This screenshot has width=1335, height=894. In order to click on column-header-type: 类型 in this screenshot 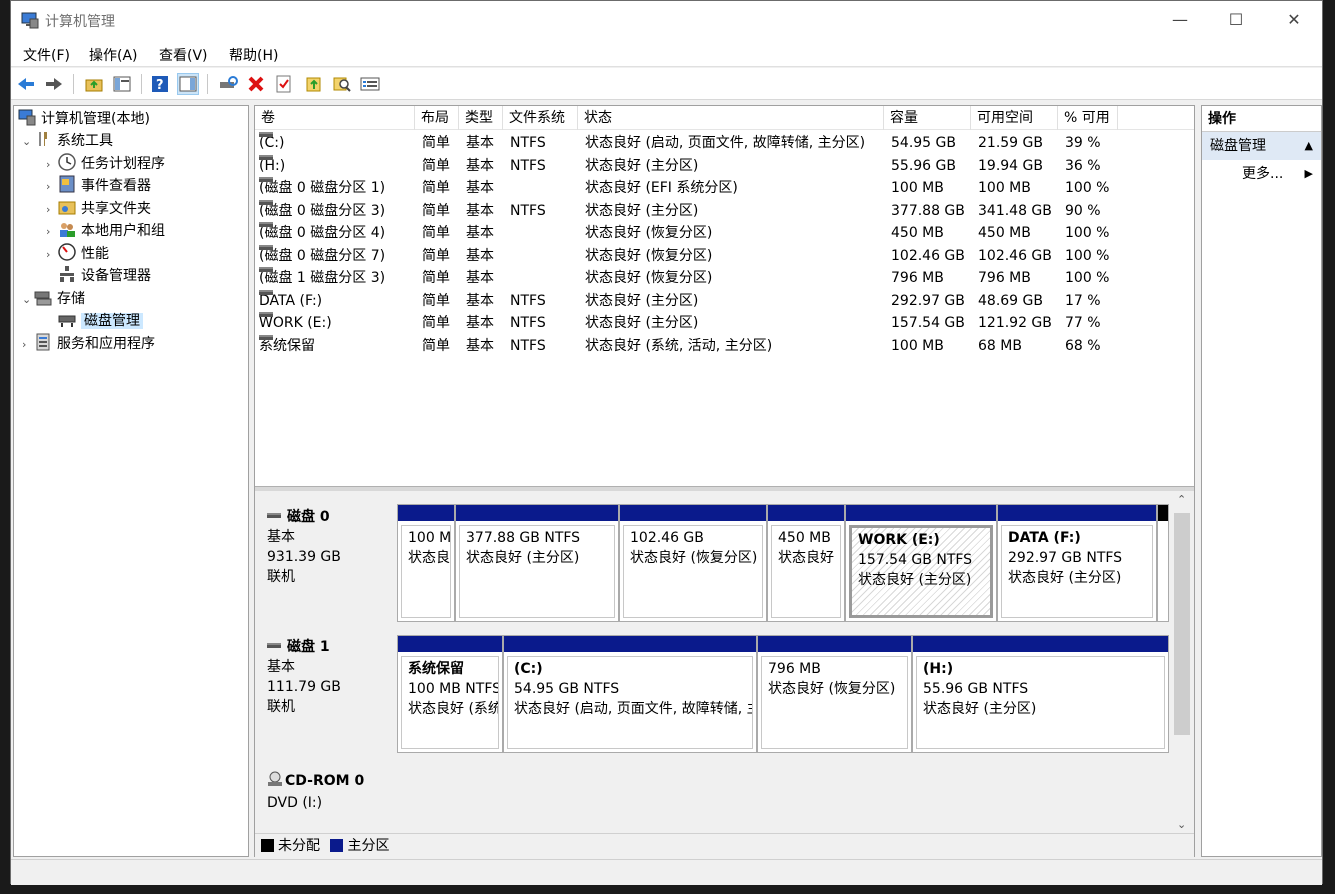, I will do `click(481, 118)`.